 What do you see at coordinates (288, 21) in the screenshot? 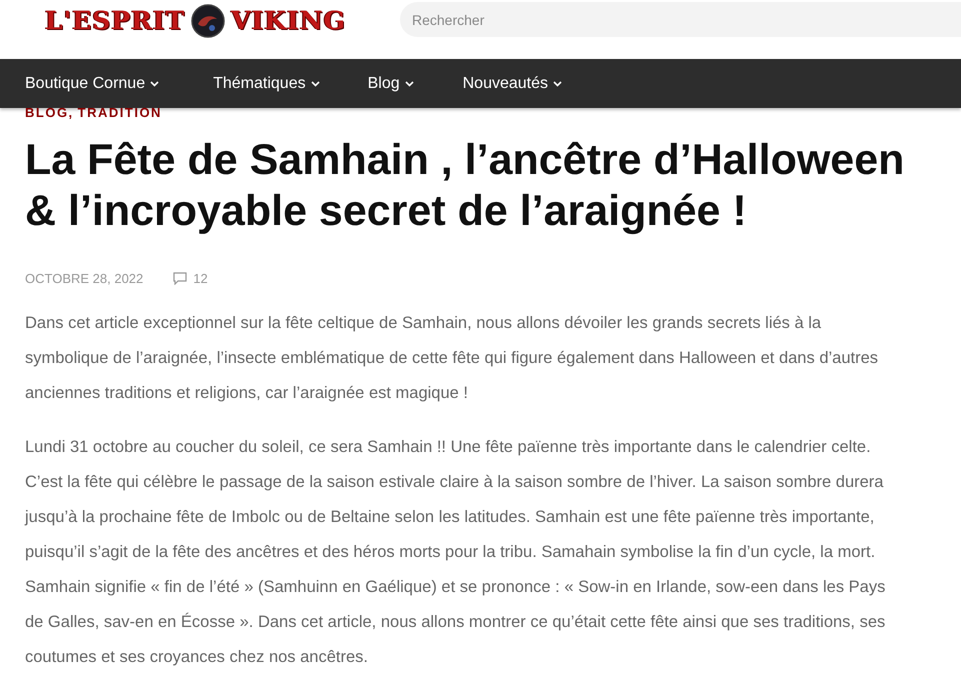
I see `logo-text: VIKING` at bounding box center [288, 21].